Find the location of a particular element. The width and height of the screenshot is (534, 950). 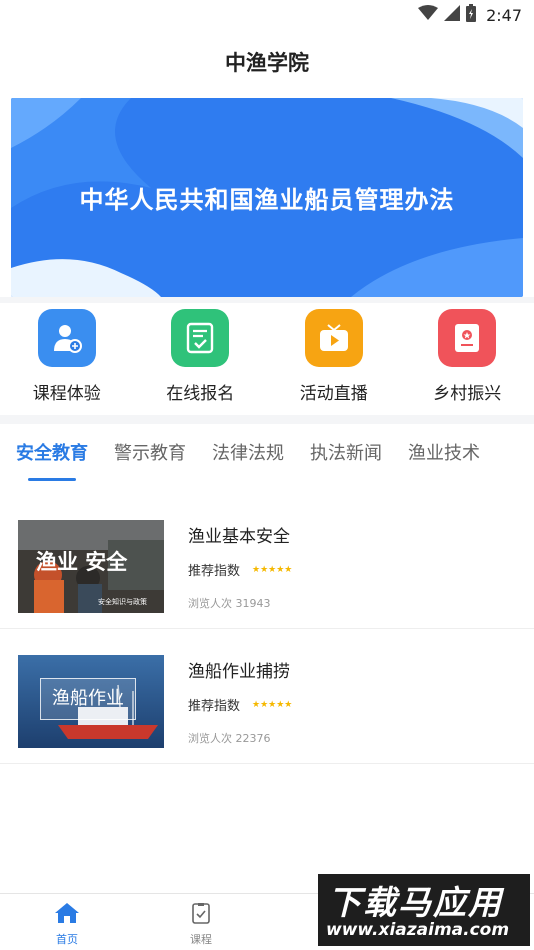

view-count: 浏览人次 31943 is located at coordinates (229, 603).